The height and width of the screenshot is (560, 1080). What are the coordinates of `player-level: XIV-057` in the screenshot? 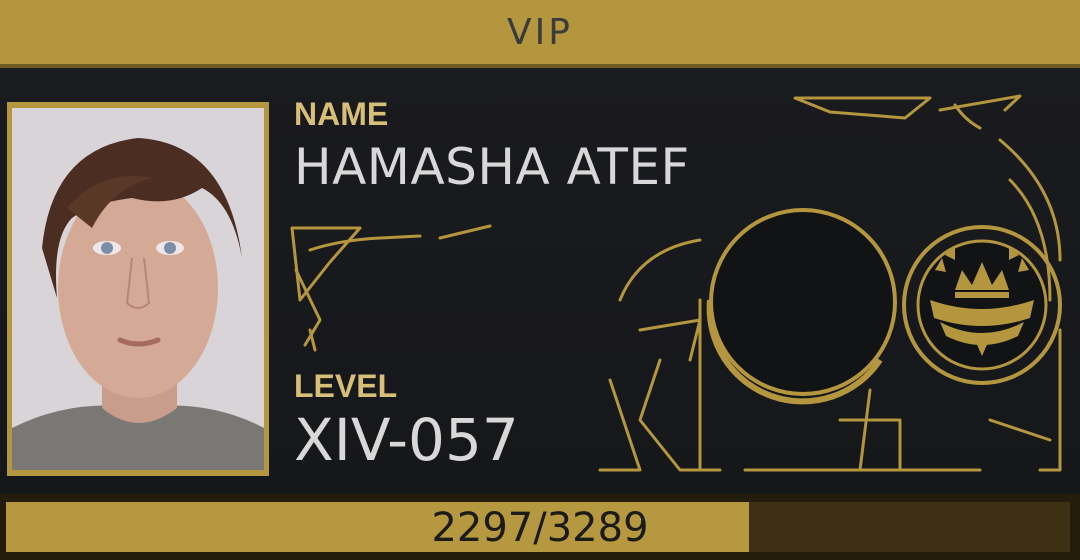 It's located at (406, 440).